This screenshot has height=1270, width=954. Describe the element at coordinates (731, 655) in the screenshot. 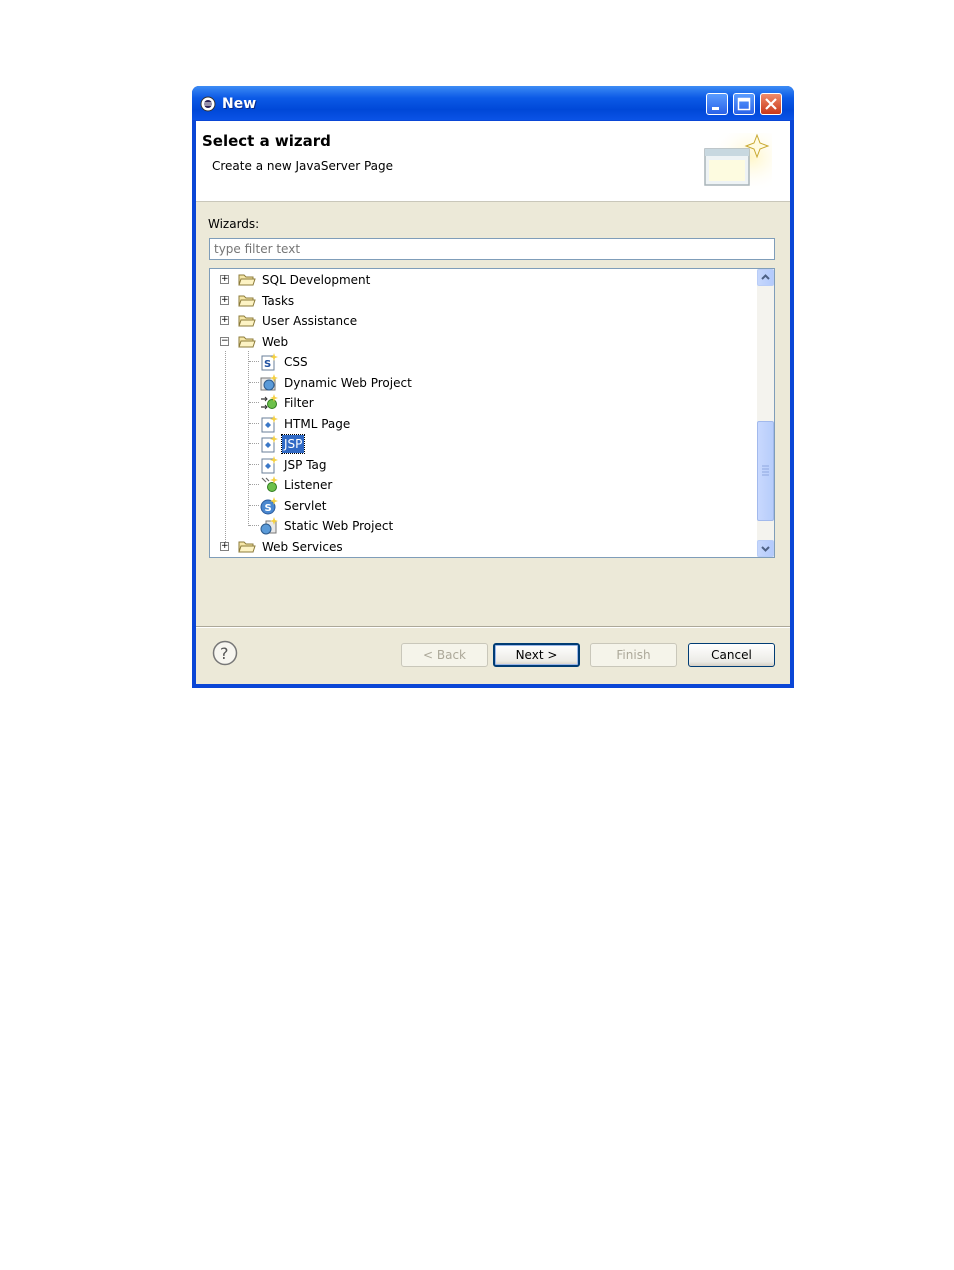

I see `cancel-button: Cancel` at that location.